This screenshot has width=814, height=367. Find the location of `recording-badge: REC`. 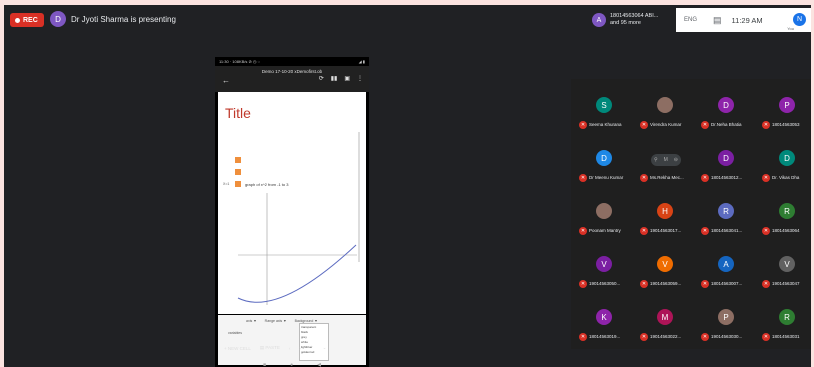

recording-badge: REC is located at coordinates (27, 20).